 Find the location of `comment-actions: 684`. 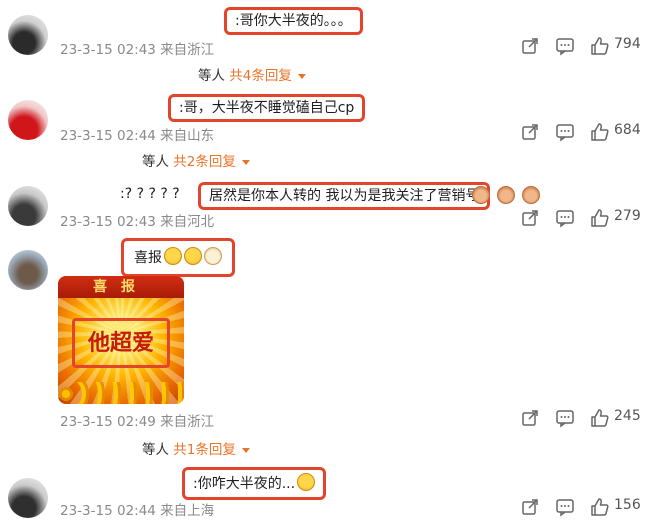

comment-actions: 684 is located at coordinates (584, 132).